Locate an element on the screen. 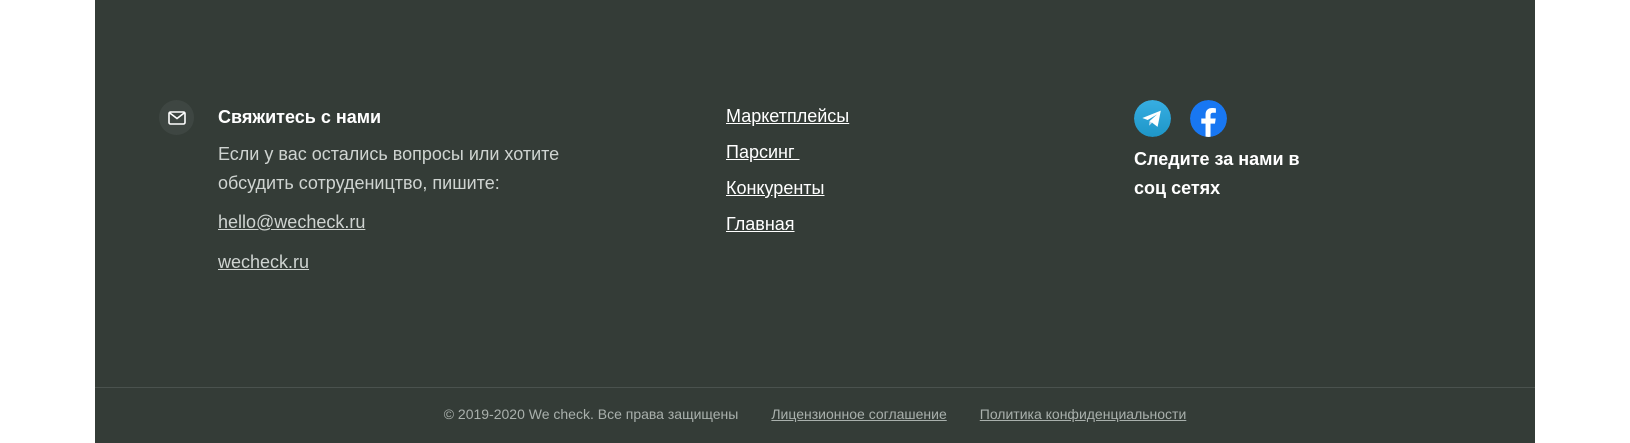  facebook-icon is located at coordinates (1208, 118).